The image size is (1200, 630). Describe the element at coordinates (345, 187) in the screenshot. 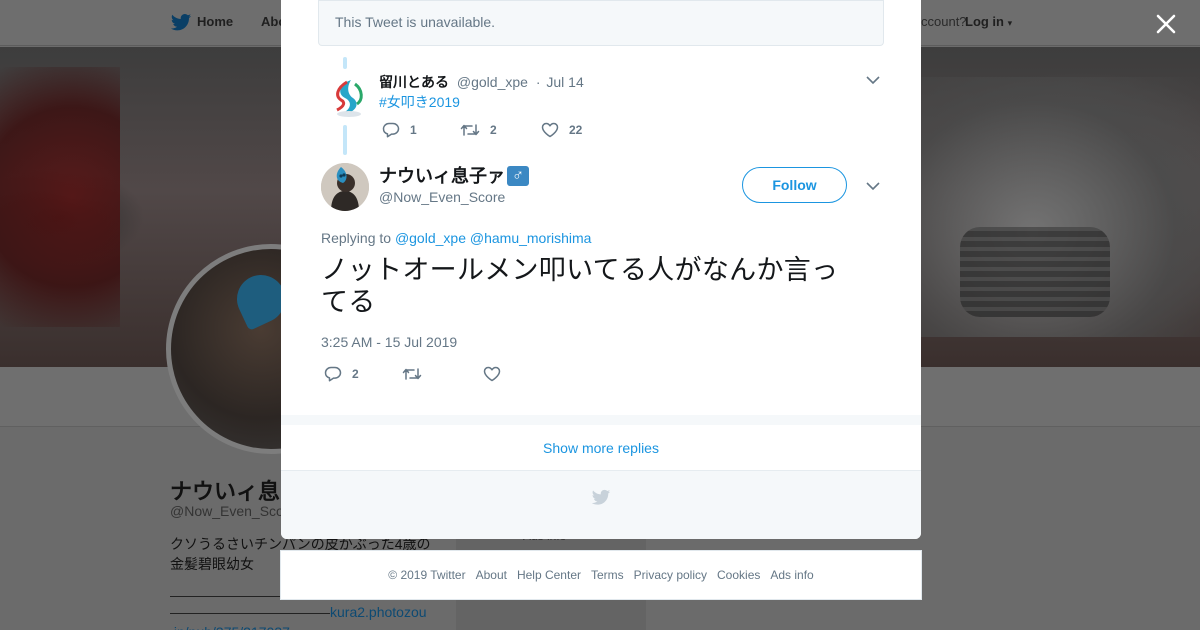

I see `main-tweet-avatar` at that location.